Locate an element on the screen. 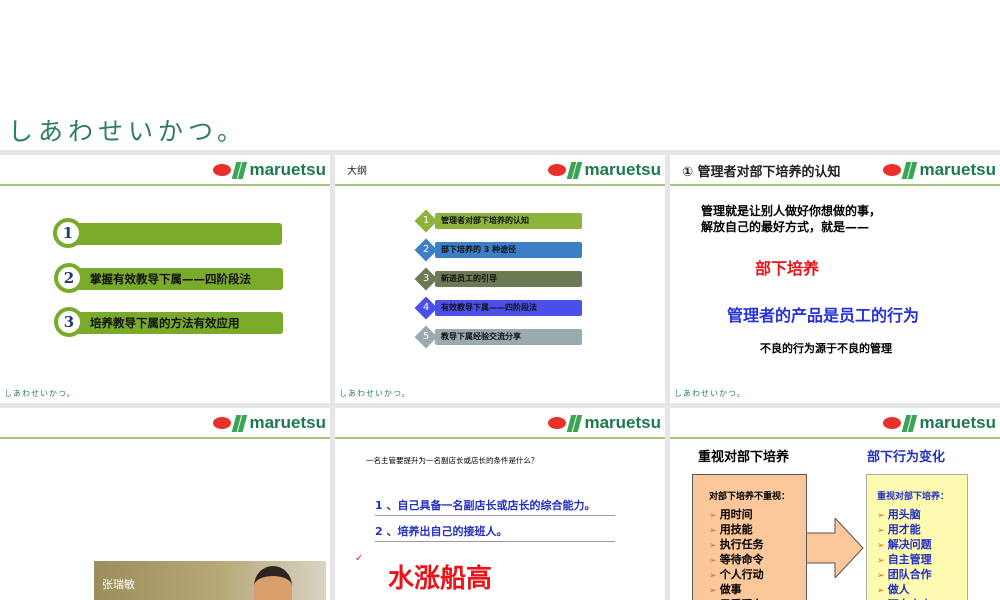 The width and height of the screenshot is (1000, 600). answer-1: 1 、自己具备一名副店长或店长的综合能力。 is located at coordinates (495, 506).